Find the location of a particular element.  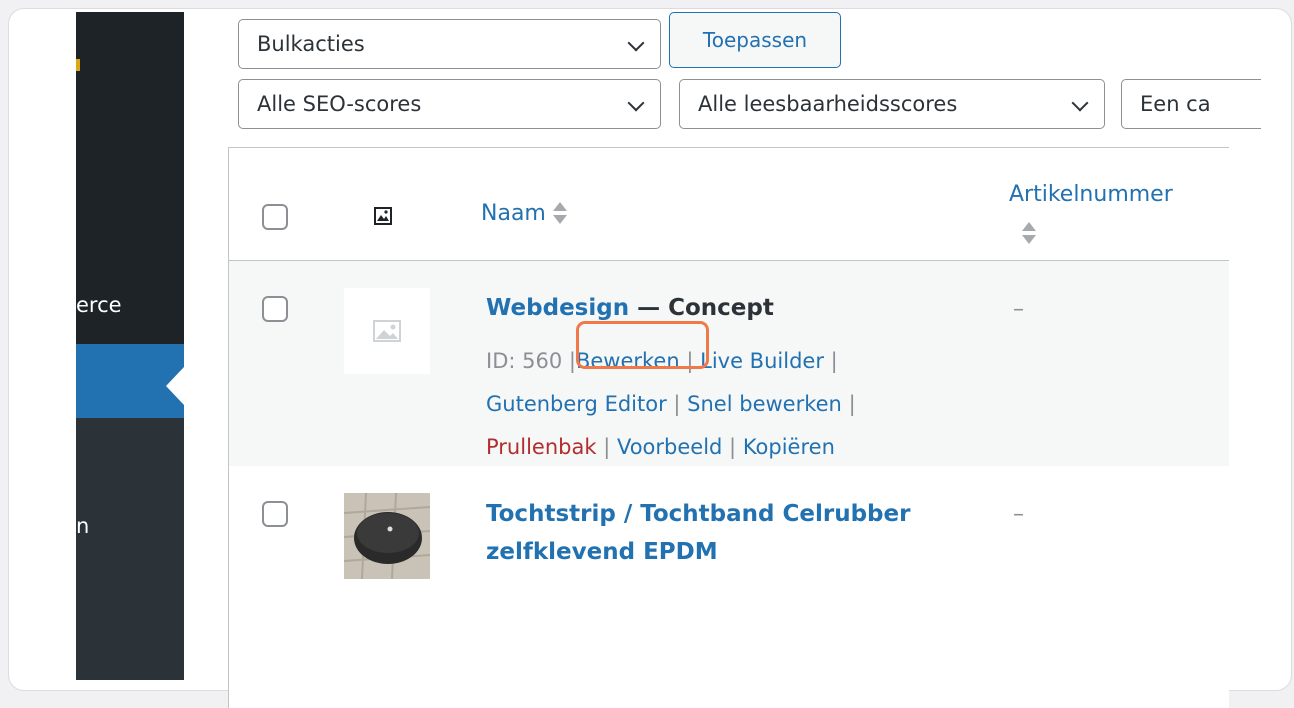

product-title-line1: Tochtstrip / Tochtband Celrubber is located at coordinates (698, 514).